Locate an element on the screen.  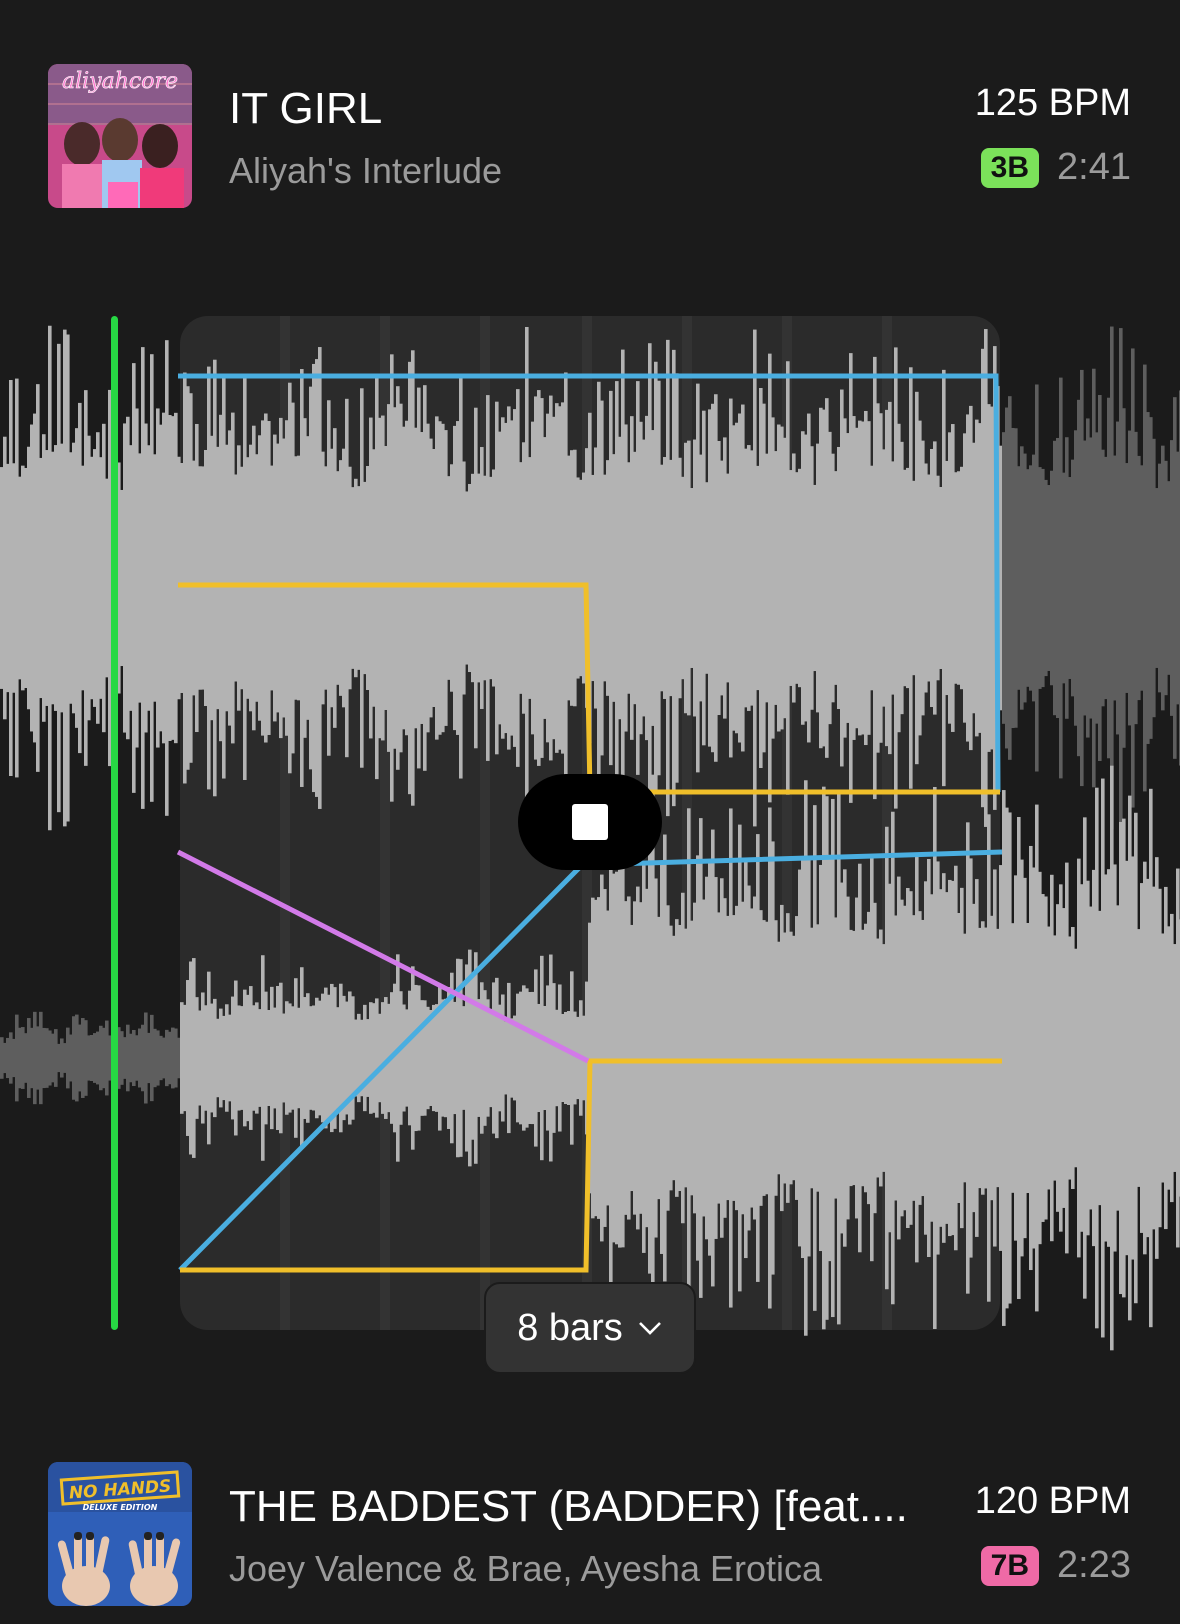
album-art-no-hands: NO HANDS DELUXE EDITION is located at coordinates (120, 1534).